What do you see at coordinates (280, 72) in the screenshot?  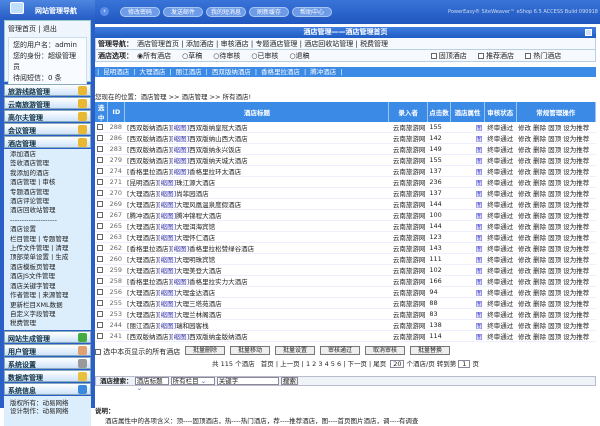 I see `tab-4: 香格里拉酒店` at bounding box center [280, 72].